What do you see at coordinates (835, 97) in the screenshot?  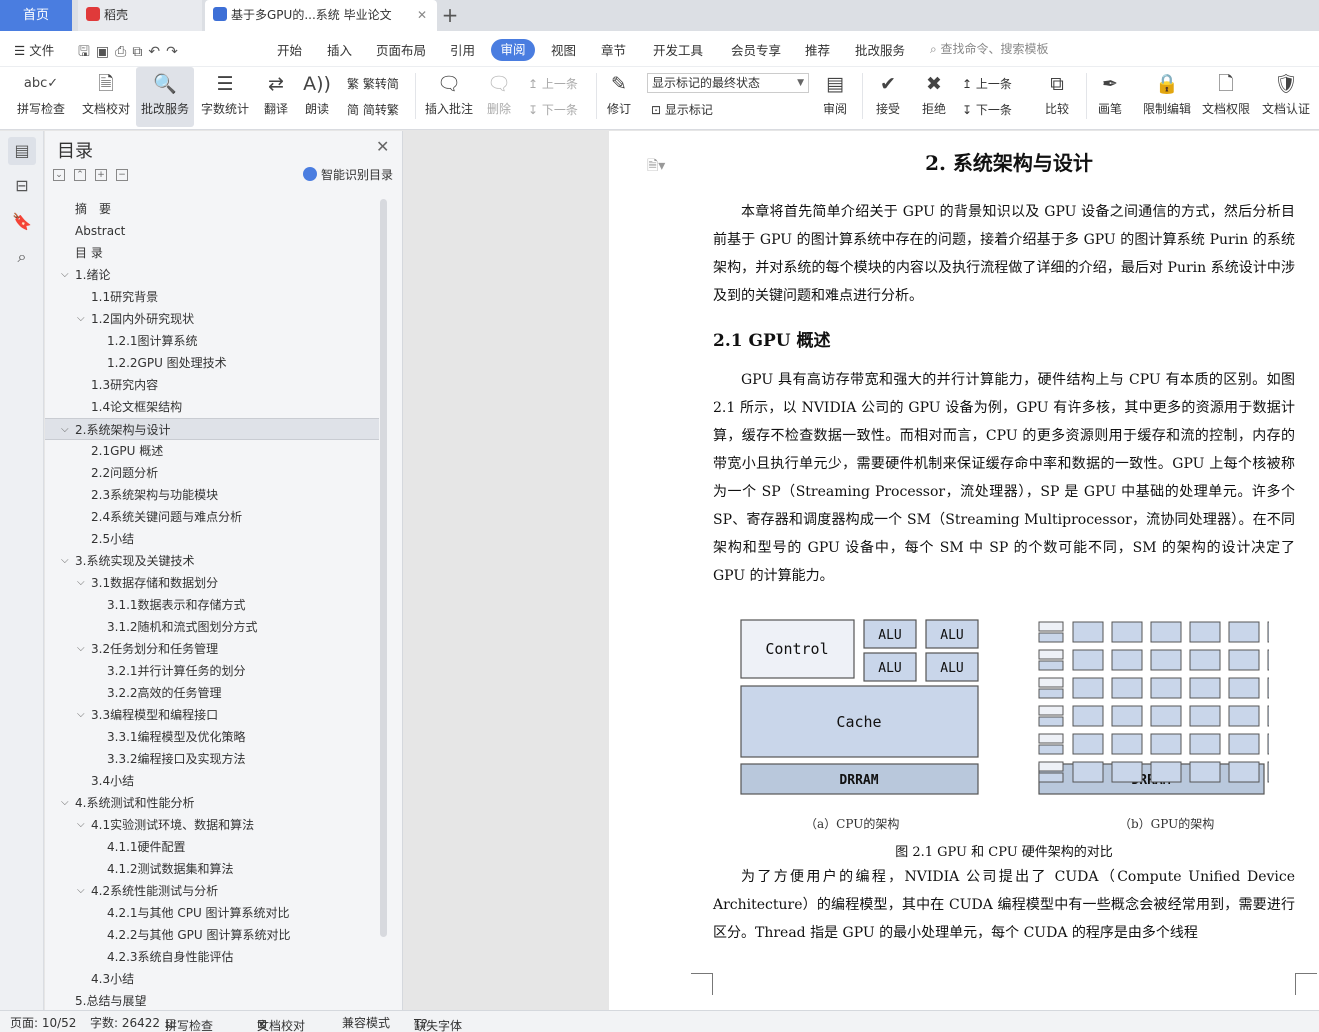 I see `review-pane-button: ▤ 审阅` at bounding box center [835, 97].